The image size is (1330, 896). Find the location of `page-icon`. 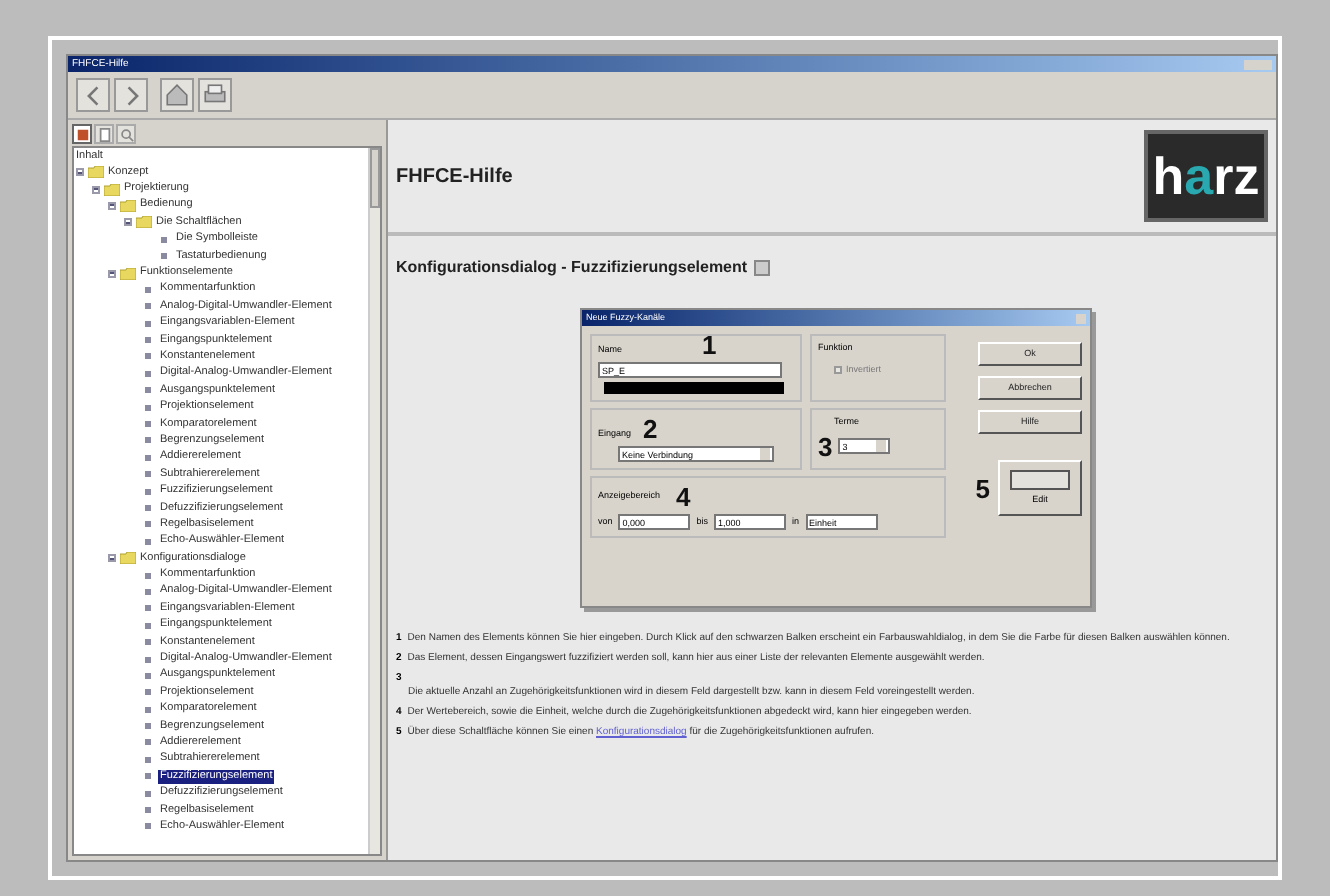

page-icon is located at coordinates (104, 134).